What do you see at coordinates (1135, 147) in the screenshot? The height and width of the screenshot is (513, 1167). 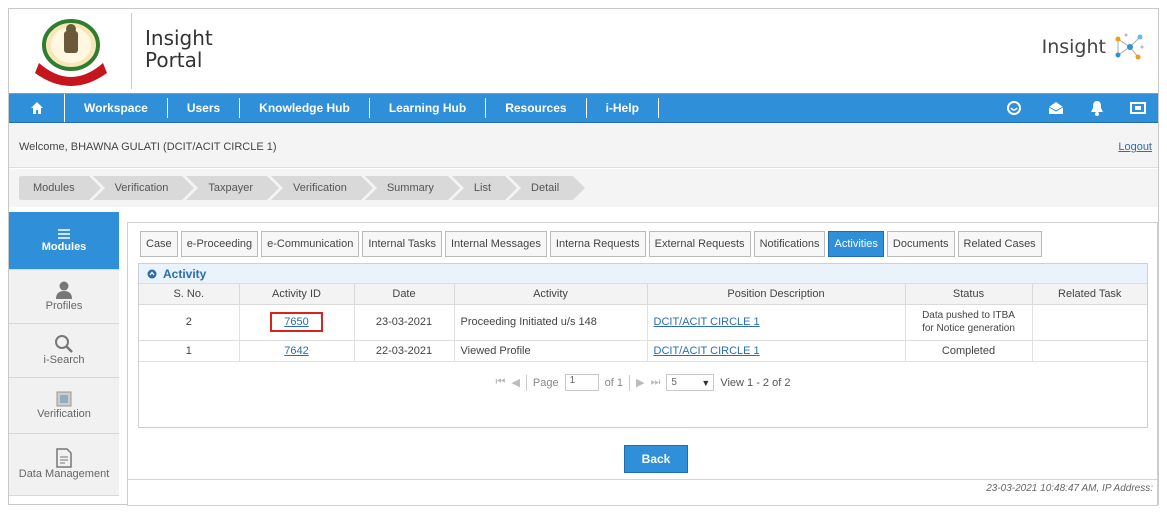 I see `logout-link: Logout` at bounding box center [1135, 147].